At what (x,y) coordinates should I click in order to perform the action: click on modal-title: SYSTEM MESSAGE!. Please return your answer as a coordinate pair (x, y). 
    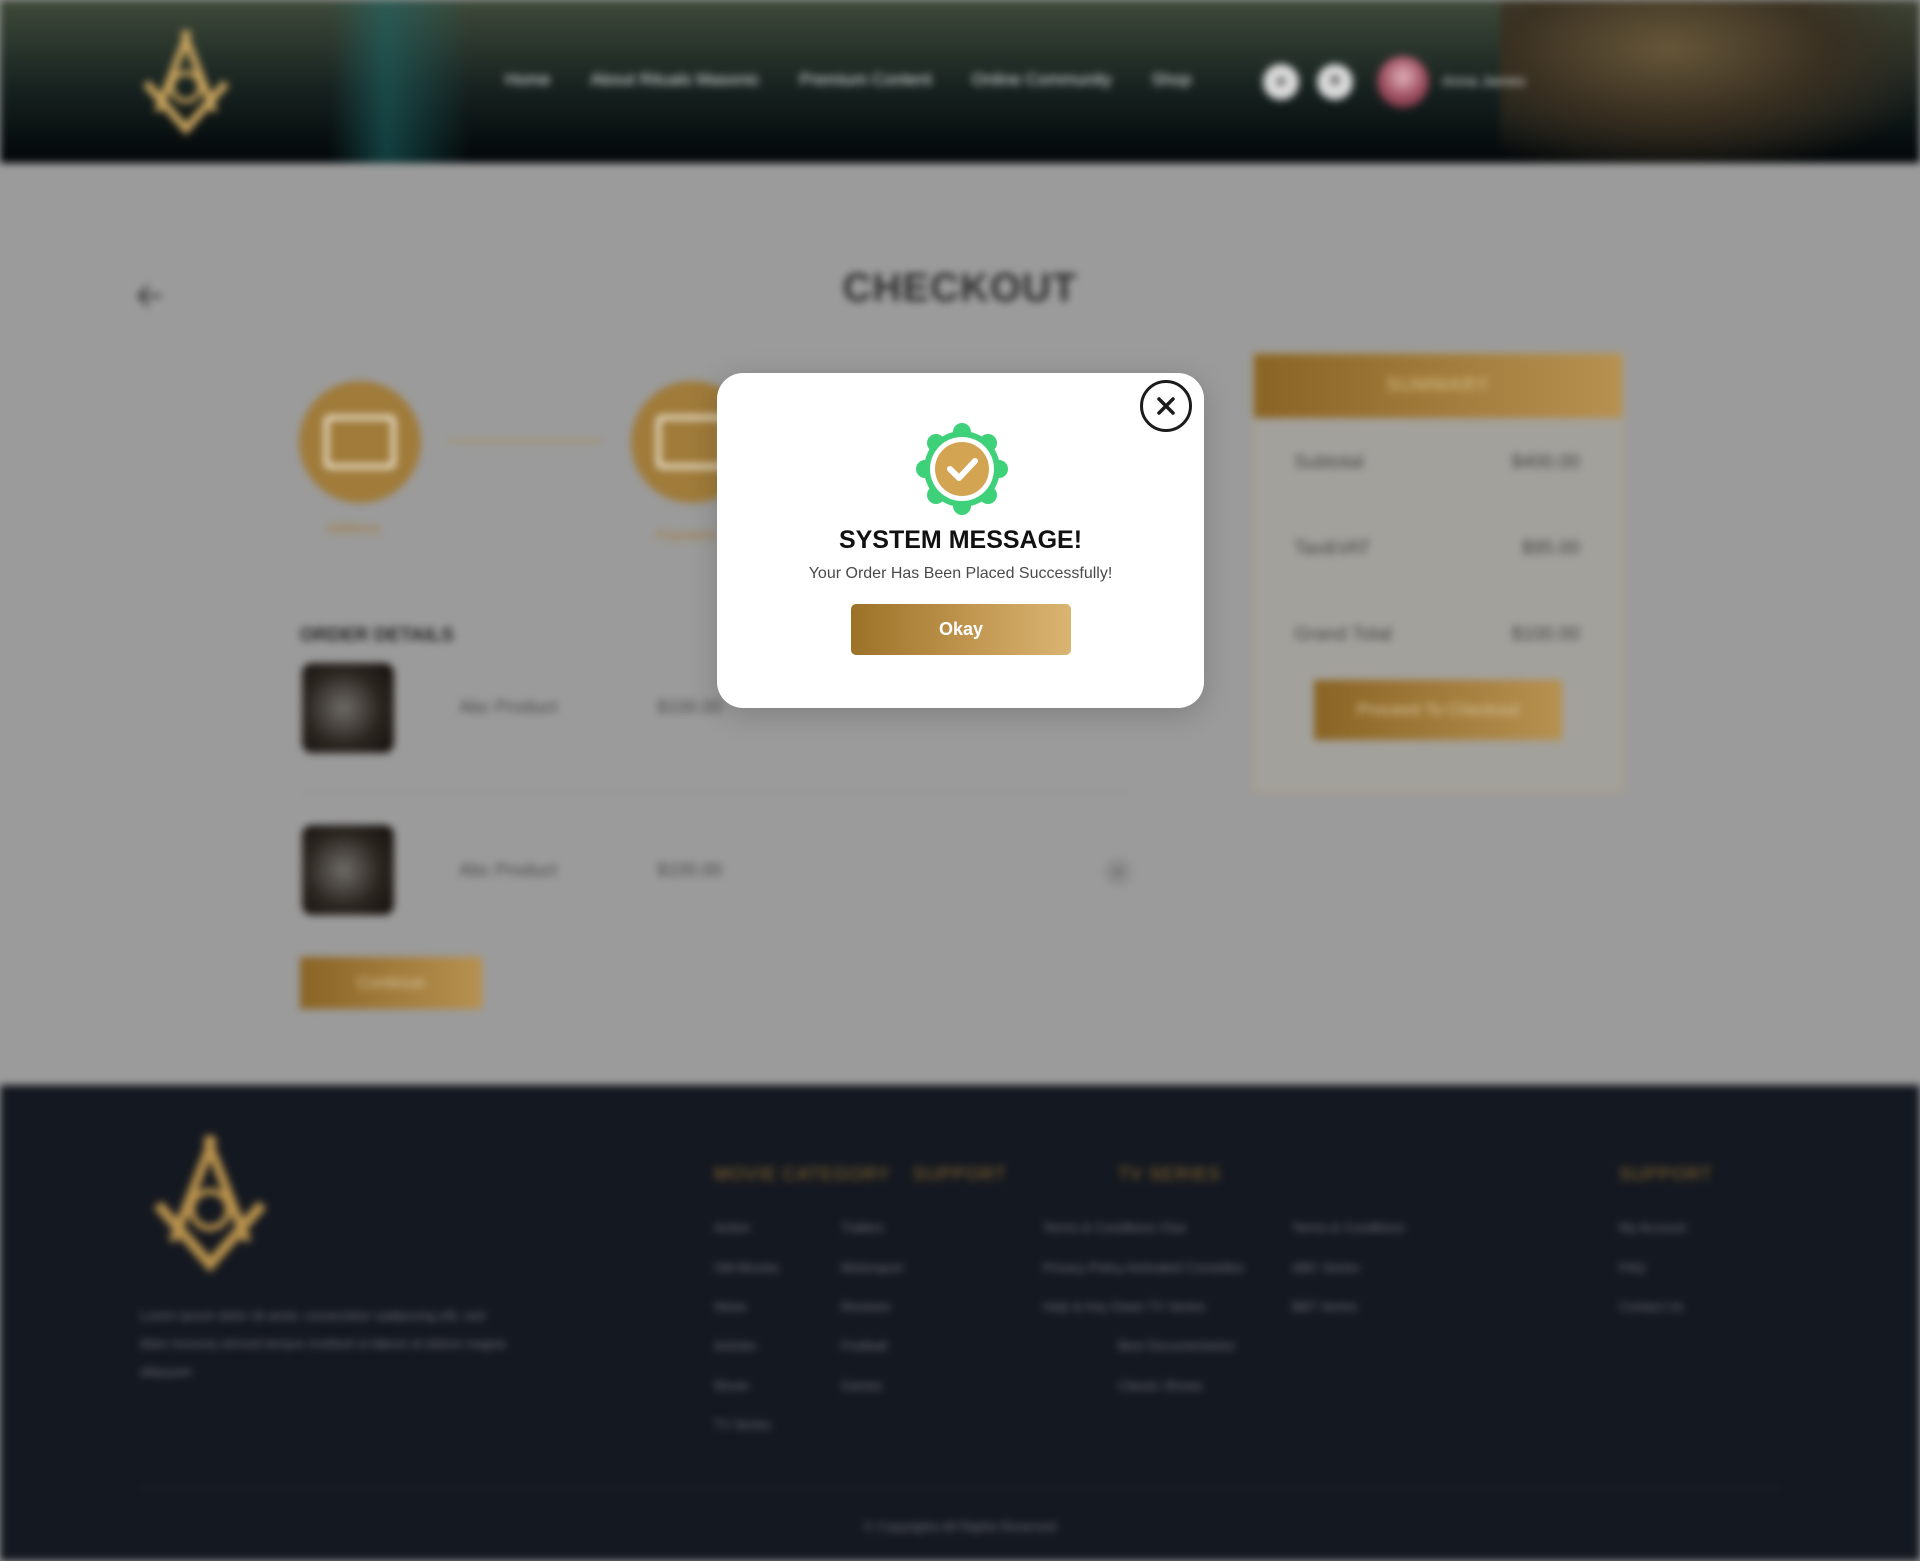
    Looking at the image, I should click on (960, 540).